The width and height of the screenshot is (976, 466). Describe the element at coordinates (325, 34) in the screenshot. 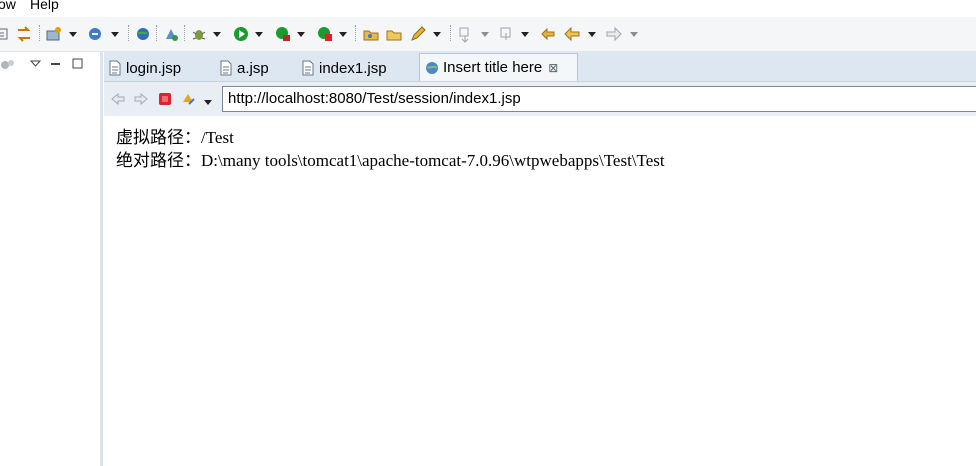

I see `stop-server-icon` at that location.